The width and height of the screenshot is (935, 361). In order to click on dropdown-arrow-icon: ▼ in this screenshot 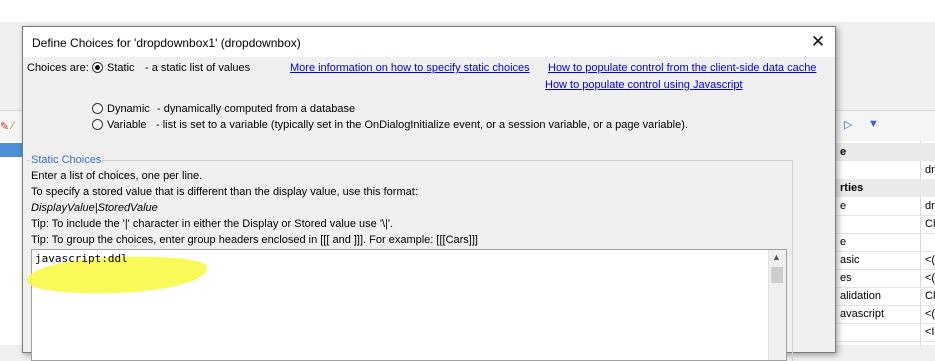, I will do `click(873, 124)`.